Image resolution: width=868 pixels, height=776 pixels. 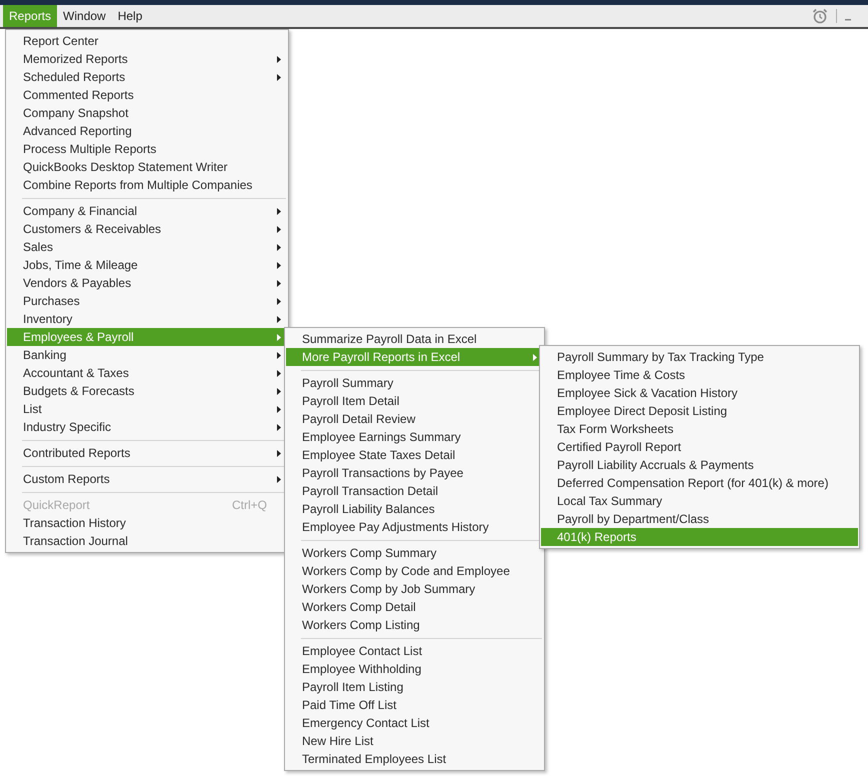 I want to click on menu-item: Tax Form Worksheets, so click(x=699, y=429).